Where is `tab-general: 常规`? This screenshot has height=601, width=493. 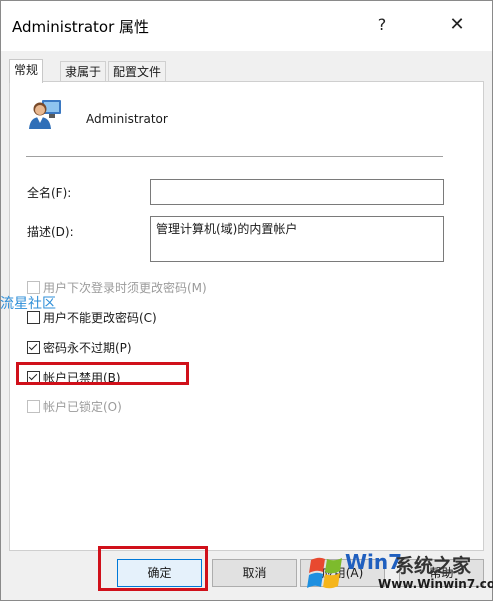 tab-general: 常规 is located at coordinates (26, 71).